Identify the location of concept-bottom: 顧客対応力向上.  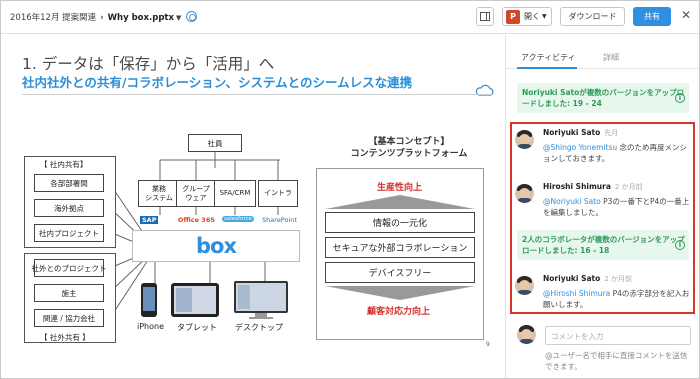
(399, 312).